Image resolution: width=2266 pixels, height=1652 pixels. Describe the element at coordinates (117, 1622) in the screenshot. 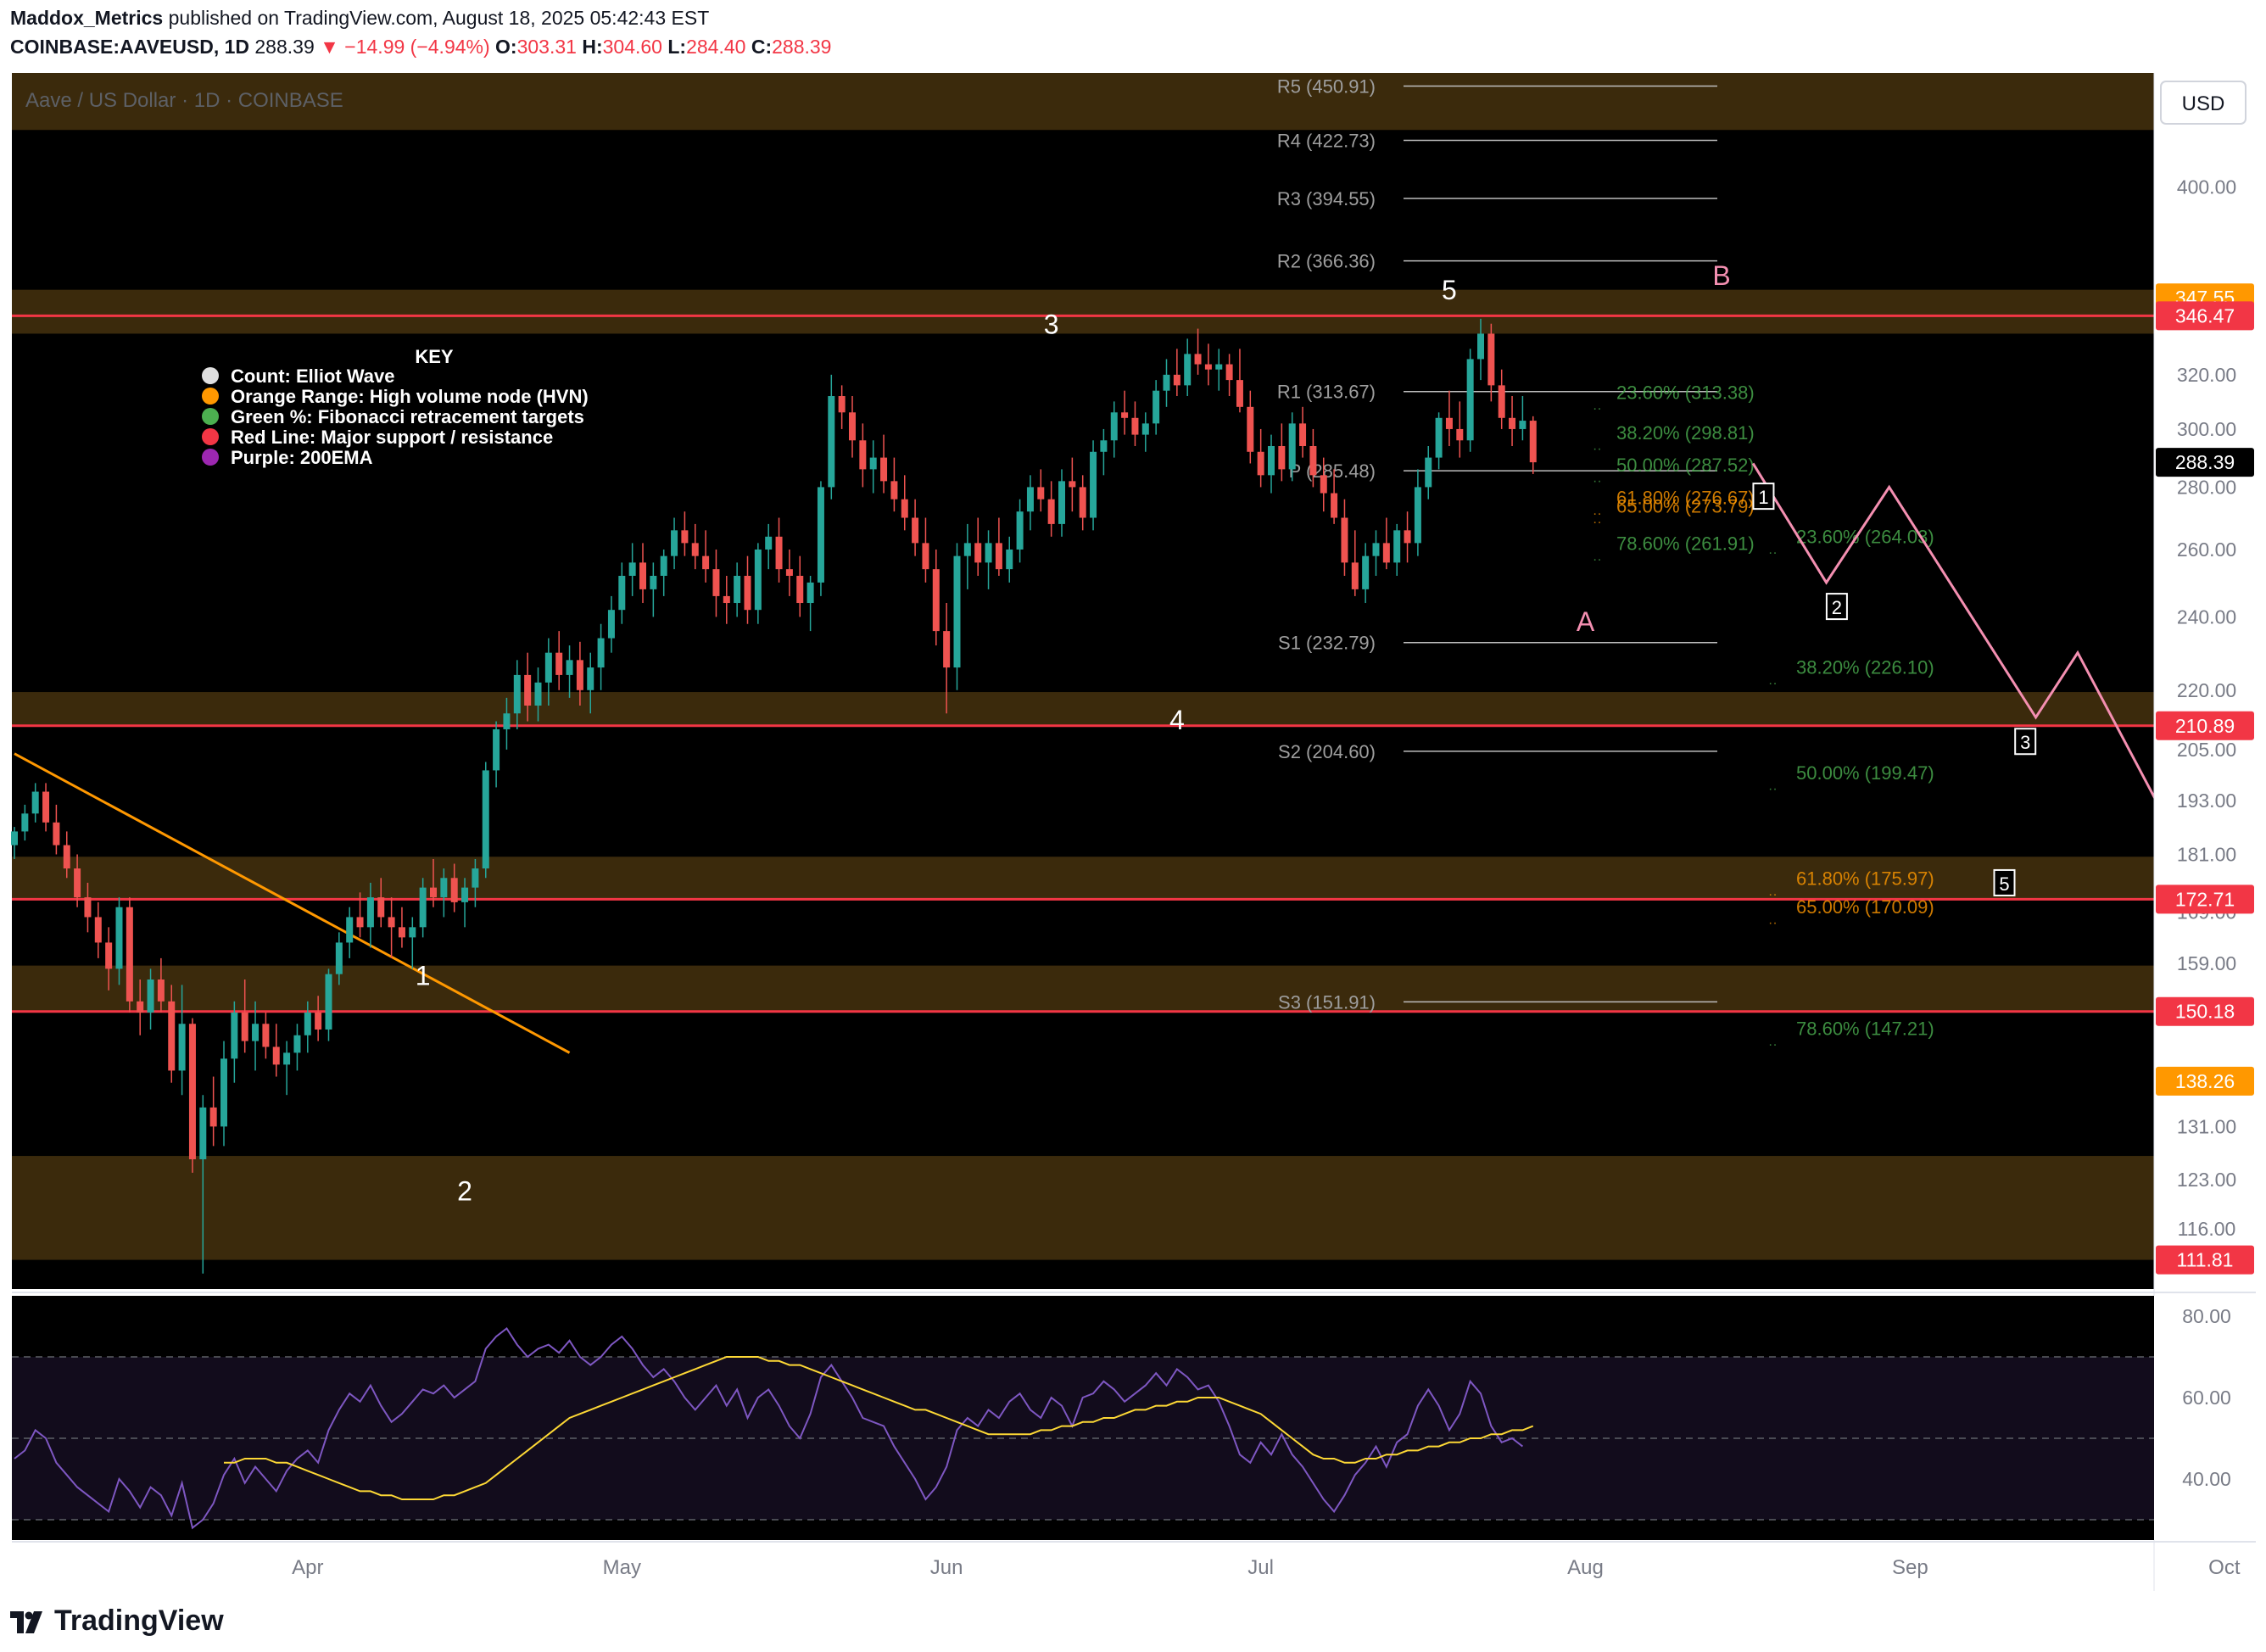

I see `footer-brand: TradingView` at that location.